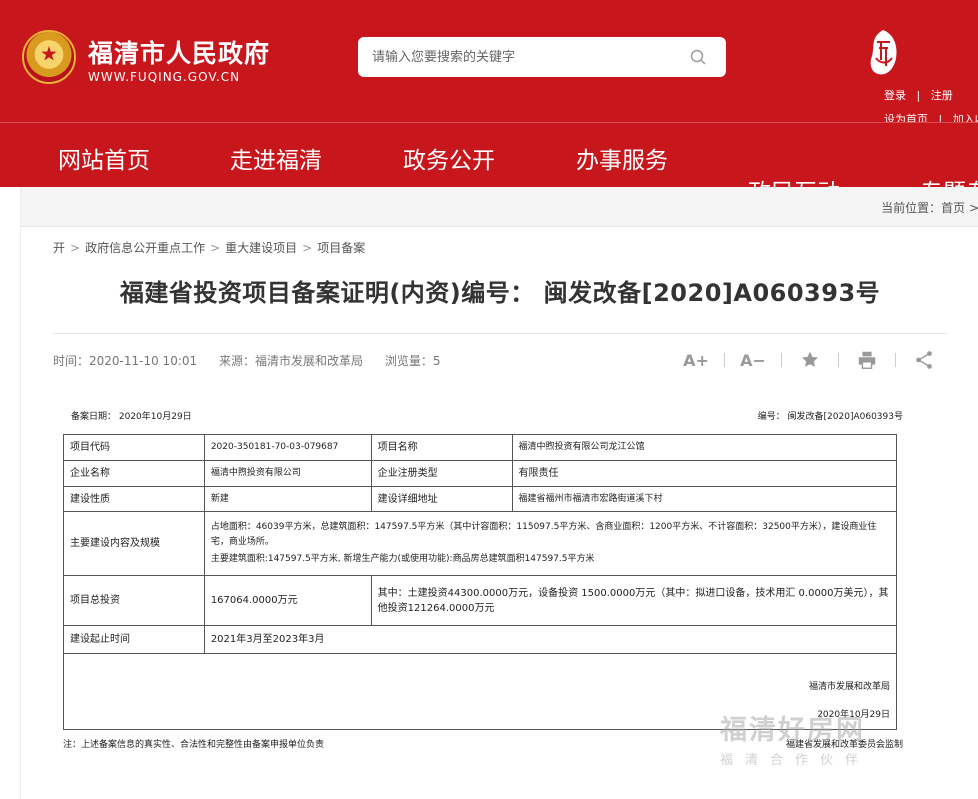 This screenshot has height=799, width=978. Describe the element at coordinates (276, 158) in the screenshot. I see `nav-item-about: 走进福清` at that location.